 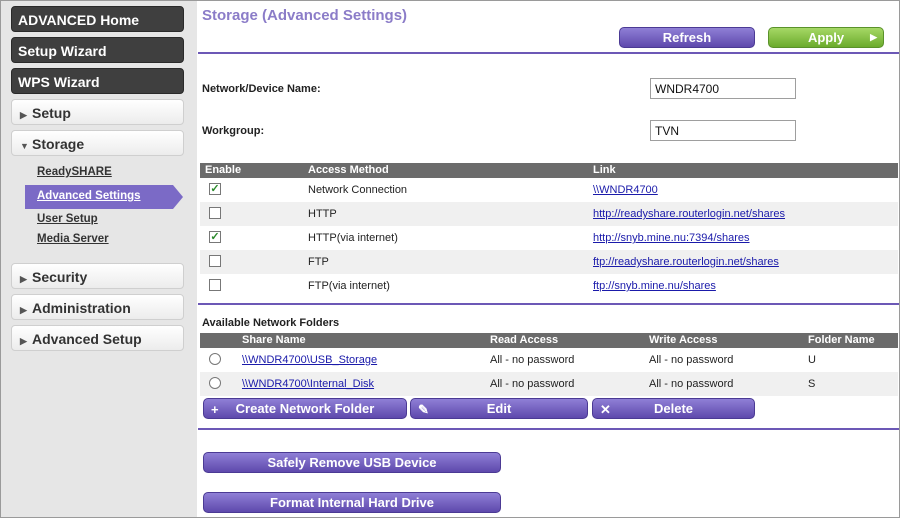 What do you see at coordinates (97, 112) in the screenshot?
I see `sidebar-item-setup: ▶ Setup` at bounding box center [97, 112].